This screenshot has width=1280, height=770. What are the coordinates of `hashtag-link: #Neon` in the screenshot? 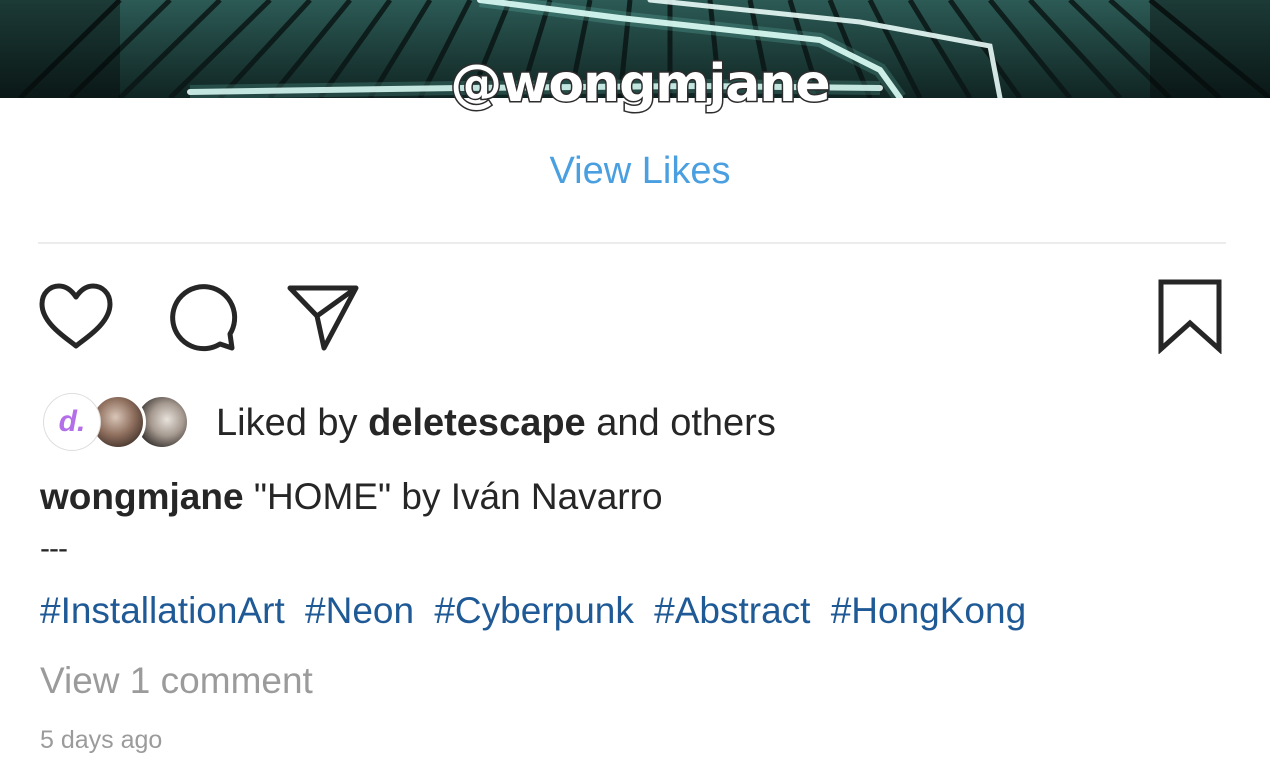 It's located at (359, 610).